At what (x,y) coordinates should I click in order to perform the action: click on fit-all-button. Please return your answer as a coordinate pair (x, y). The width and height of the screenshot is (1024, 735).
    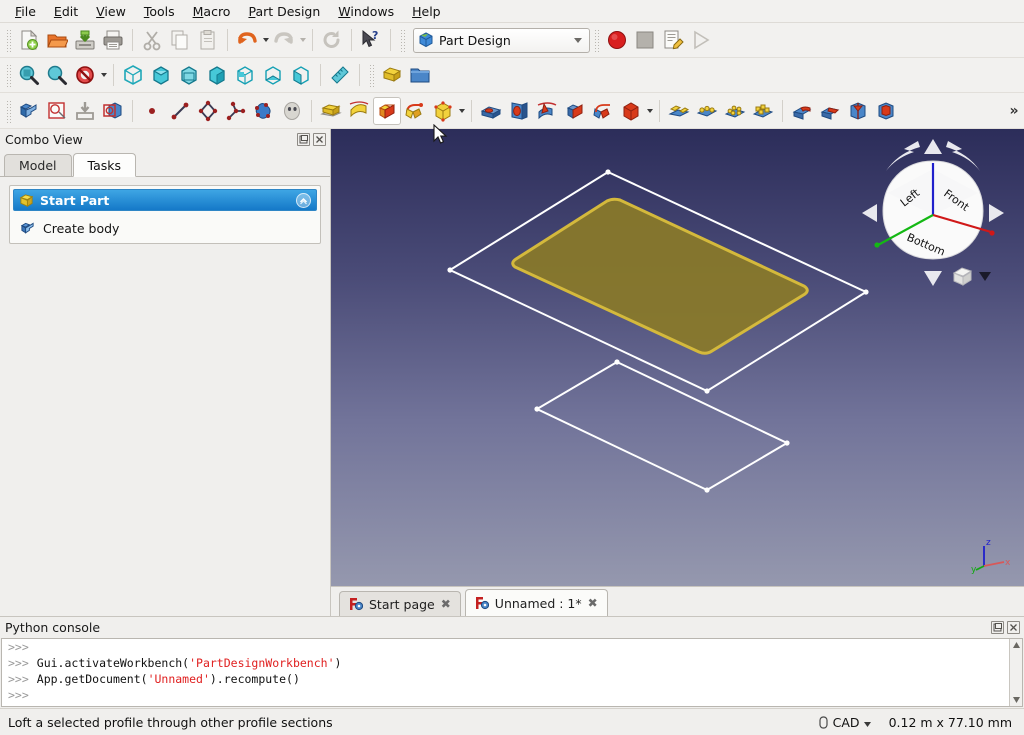
    Looking at the image, I should click on (29, 75).